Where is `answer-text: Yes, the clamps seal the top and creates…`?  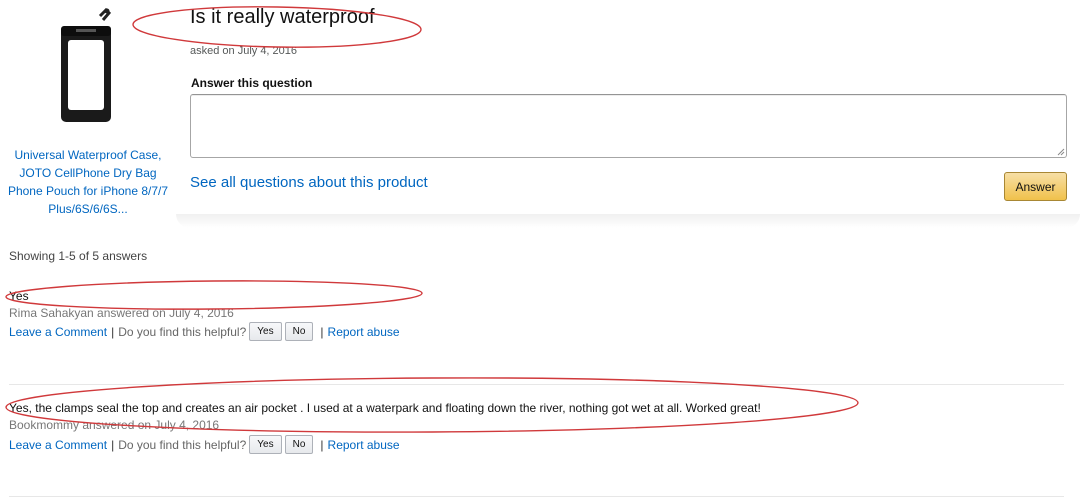
answer-text: Yes, the clamps seal the top and creates… is located at coordinates (385, 408).